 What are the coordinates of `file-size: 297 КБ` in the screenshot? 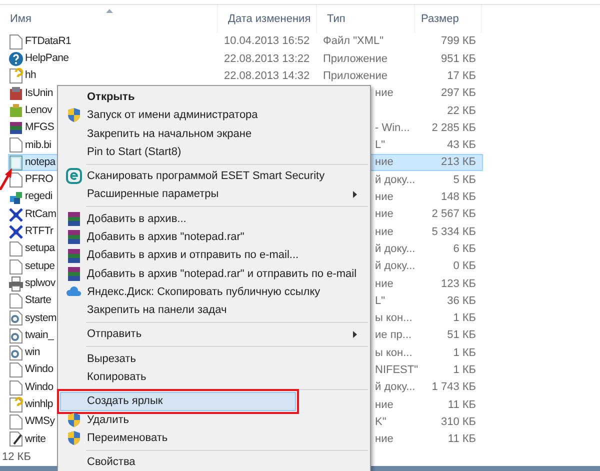 It's located at (458, 94).